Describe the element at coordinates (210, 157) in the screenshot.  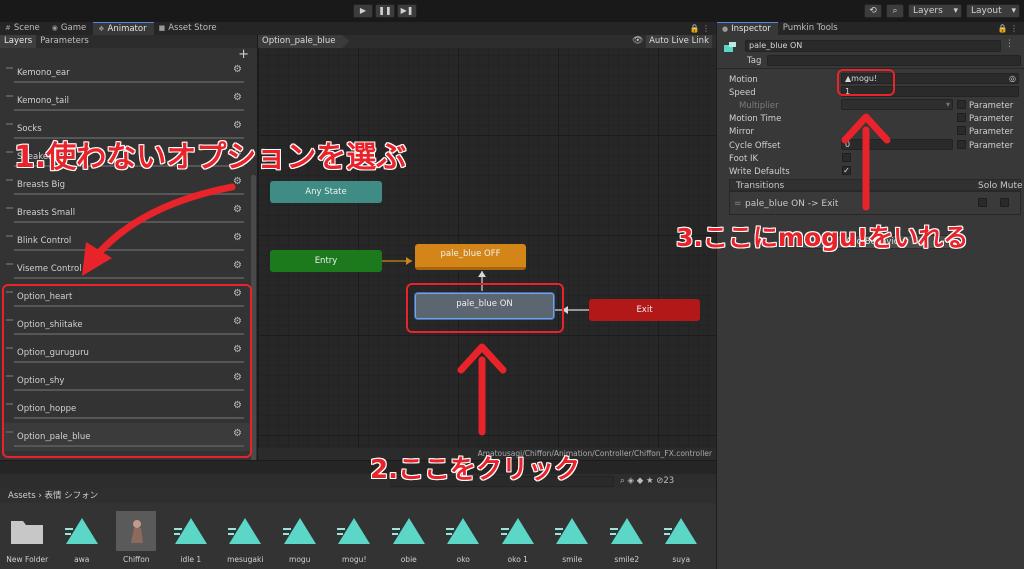
I see `annotation-step-1: 1.使わないオプションを選ぶ` at that location.